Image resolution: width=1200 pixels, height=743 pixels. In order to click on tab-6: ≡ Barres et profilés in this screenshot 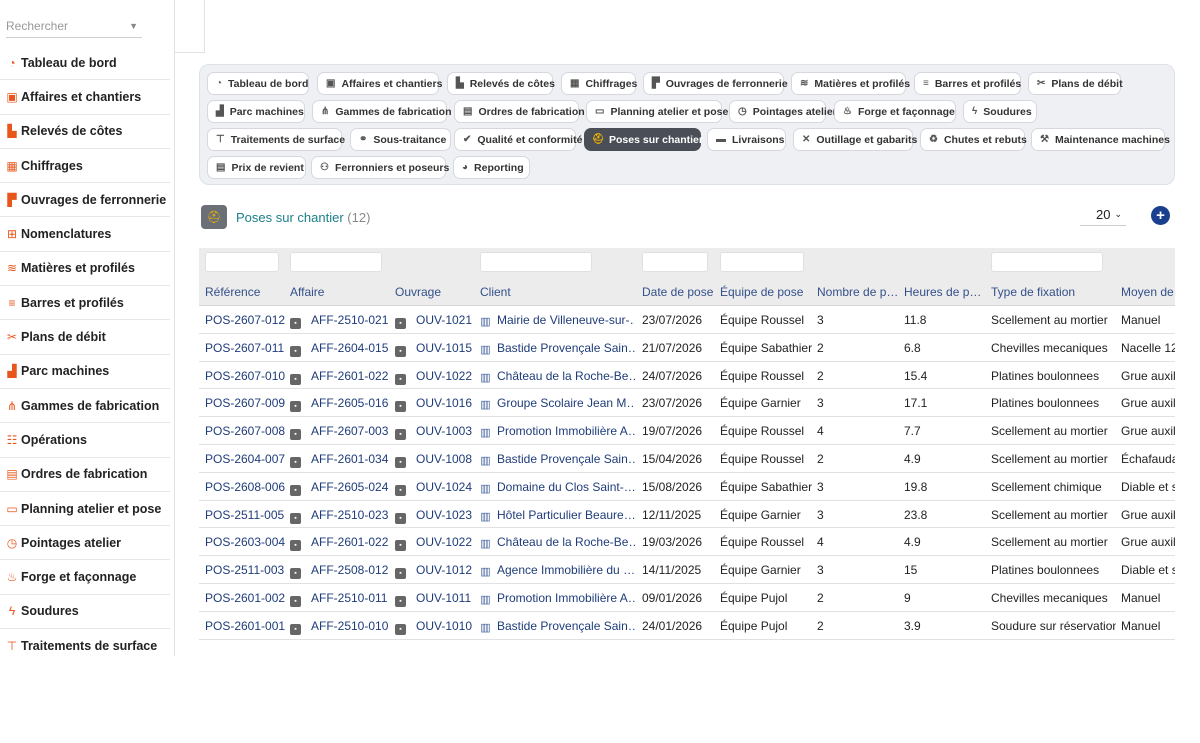, I will do `click(967, 83)`.